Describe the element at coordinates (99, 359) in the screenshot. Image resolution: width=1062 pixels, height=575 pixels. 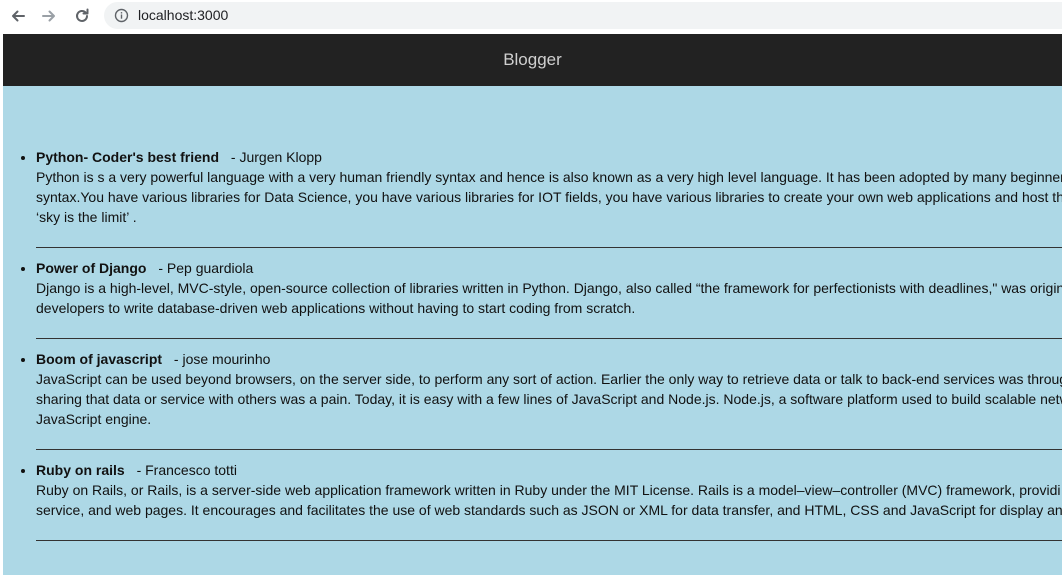
I see `post-title: Boom of javascript` at that location.